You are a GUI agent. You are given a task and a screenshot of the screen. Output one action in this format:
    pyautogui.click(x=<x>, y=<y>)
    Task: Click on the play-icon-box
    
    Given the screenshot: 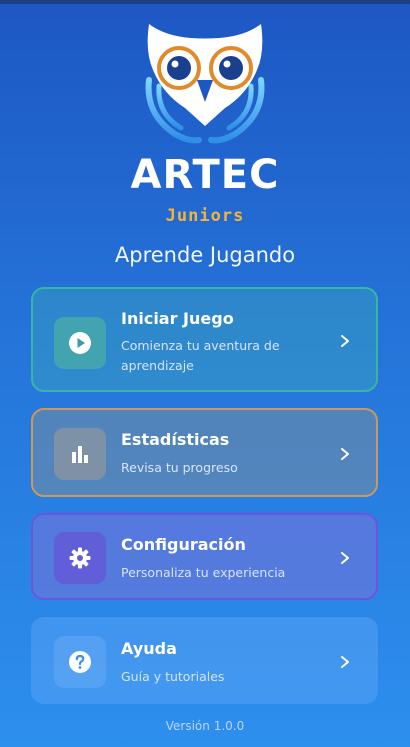 What is the action you would take?
    pyautogui.click(x=80, y=343)
    